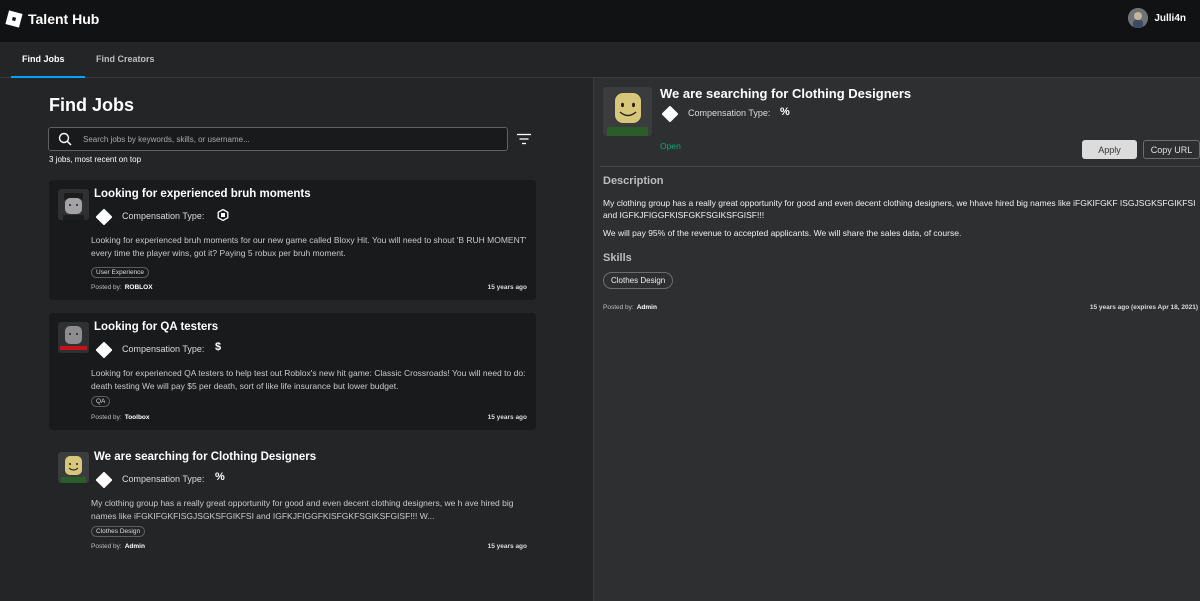 The width and height of the screenshot is (1200, 601). I want to click on compensation-value: $, so click(218, 347).